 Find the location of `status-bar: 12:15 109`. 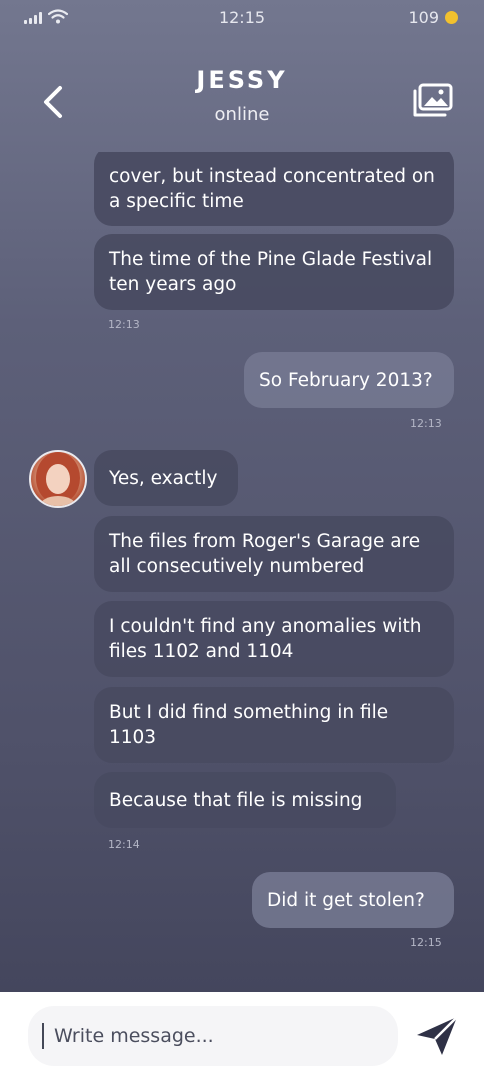

status-bar: 12:15 109 is located at coordinates (242, 18).